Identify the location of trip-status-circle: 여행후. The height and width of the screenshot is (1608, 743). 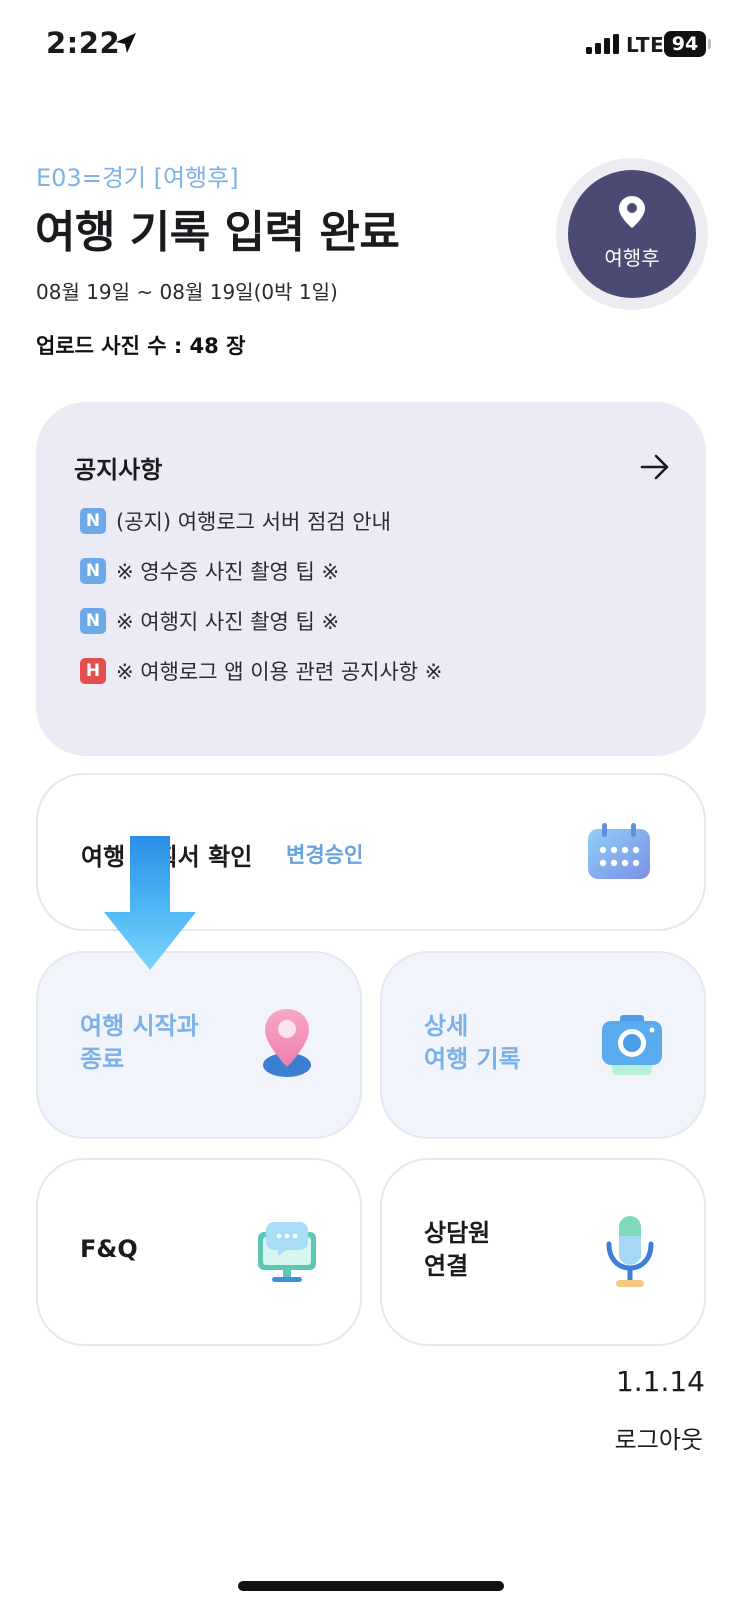
(632, 234).